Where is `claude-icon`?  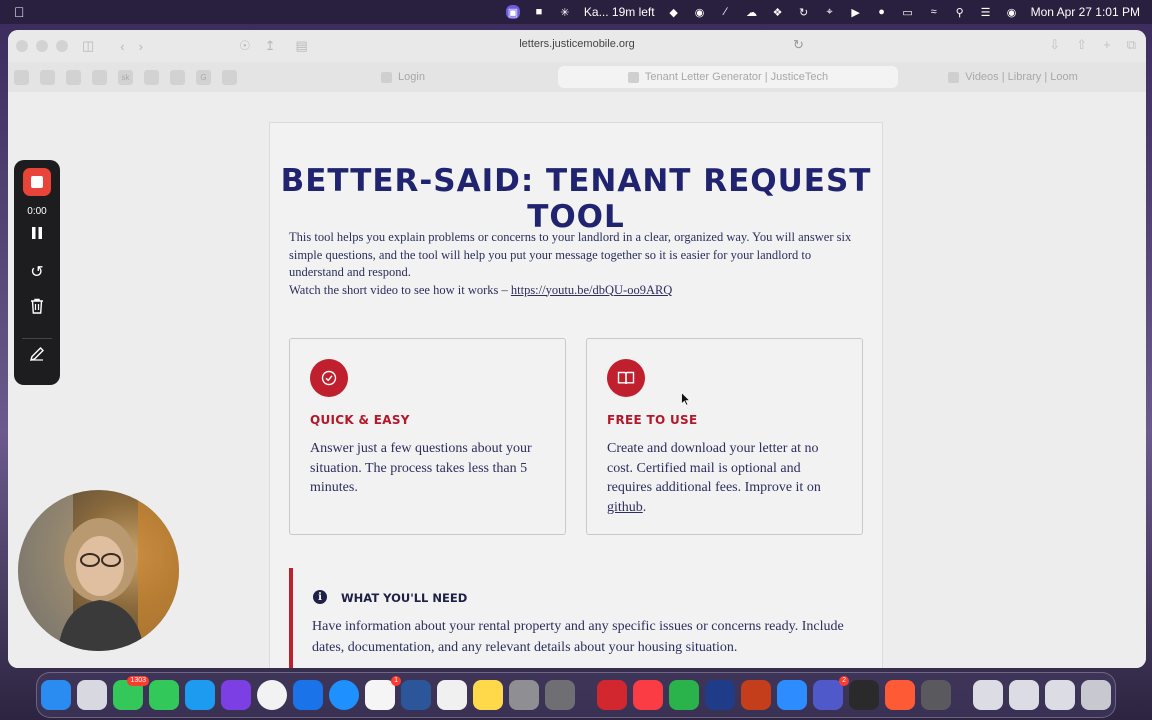
claude-icon is located at coordinates (900, 695).